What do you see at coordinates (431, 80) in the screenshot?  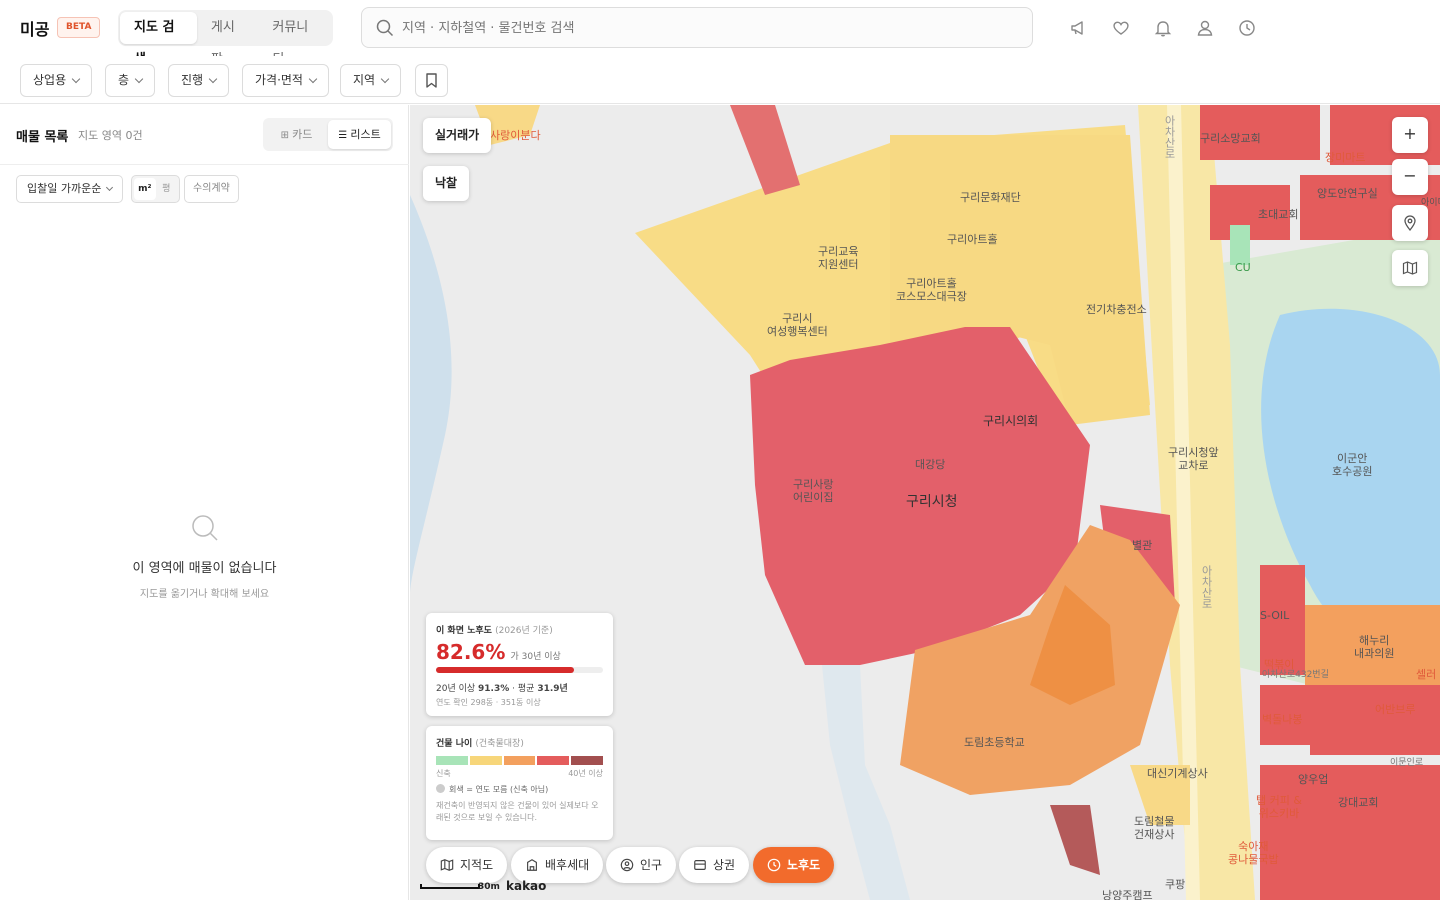 I see `bookmark-button` at bounding box center [431, 80].